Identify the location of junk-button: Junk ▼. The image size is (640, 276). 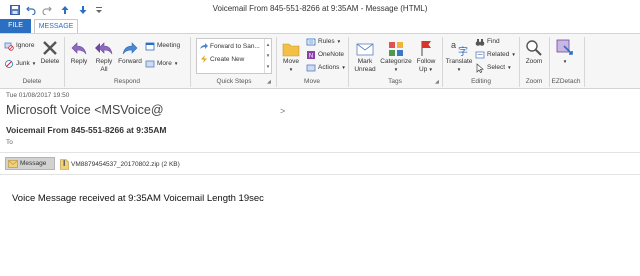
(20, 63).